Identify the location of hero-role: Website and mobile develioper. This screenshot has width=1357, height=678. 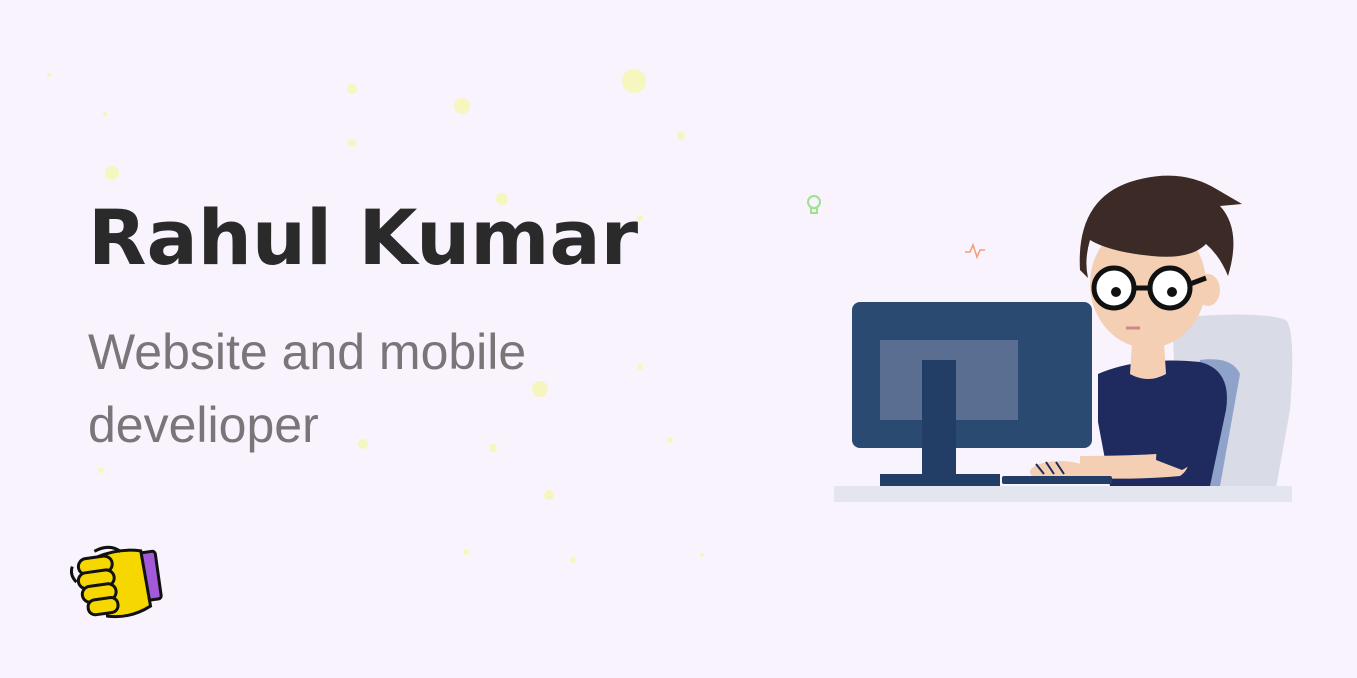
(307, 388).